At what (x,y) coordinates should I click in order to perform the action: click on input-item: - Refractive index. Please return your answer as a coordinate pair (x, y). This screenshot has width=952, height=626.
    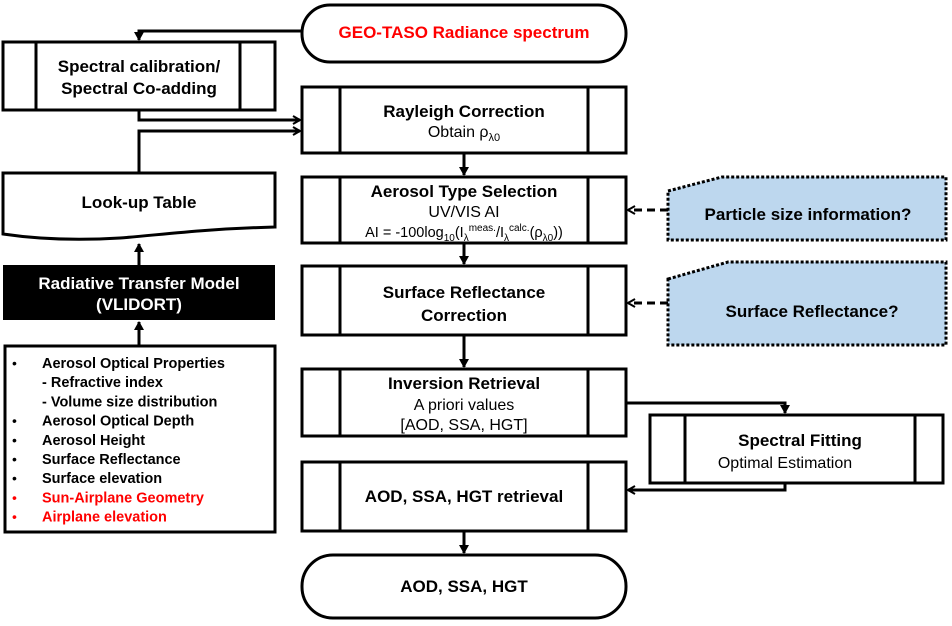
    Looking at the image, I should click on (102, 383).